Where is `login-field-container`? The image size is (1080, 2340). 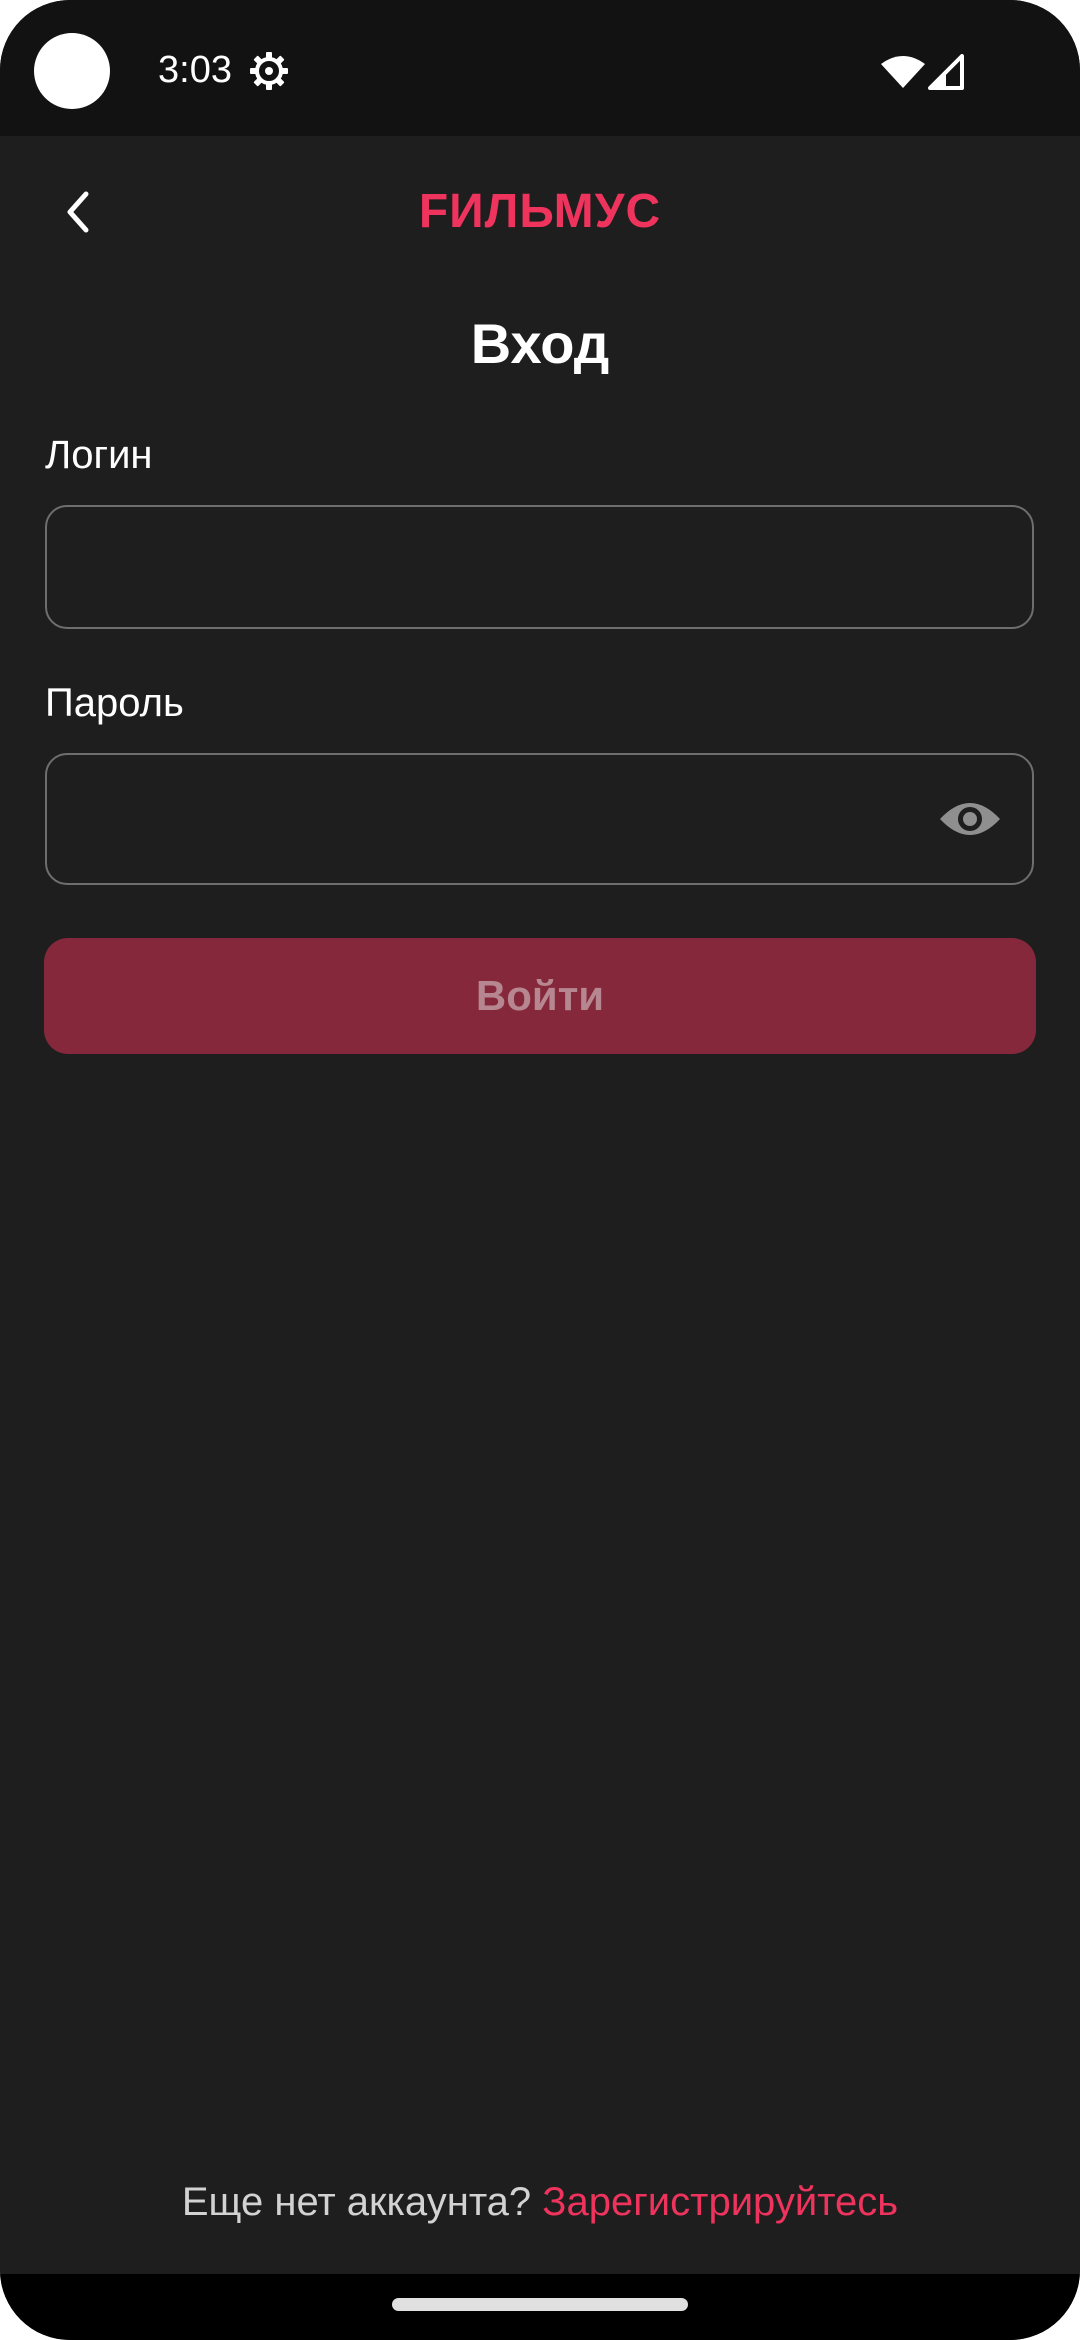 login-field-container is located at coordinates (539, 567).